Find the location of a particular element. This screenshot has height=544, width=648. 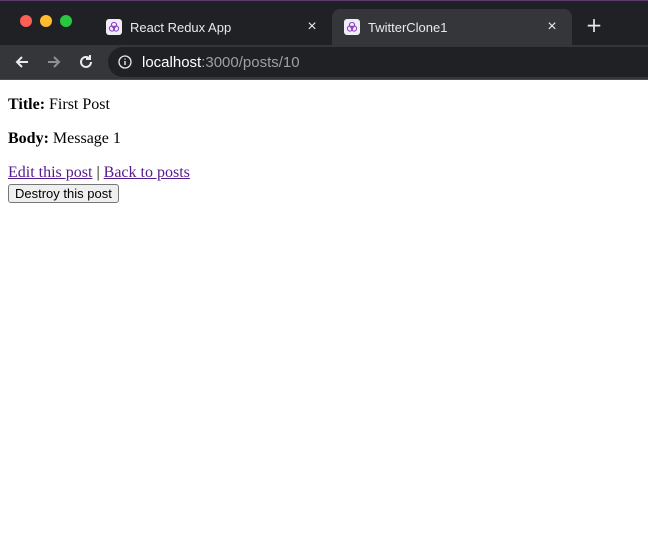

window-controls is located at coordinates (46, 21).